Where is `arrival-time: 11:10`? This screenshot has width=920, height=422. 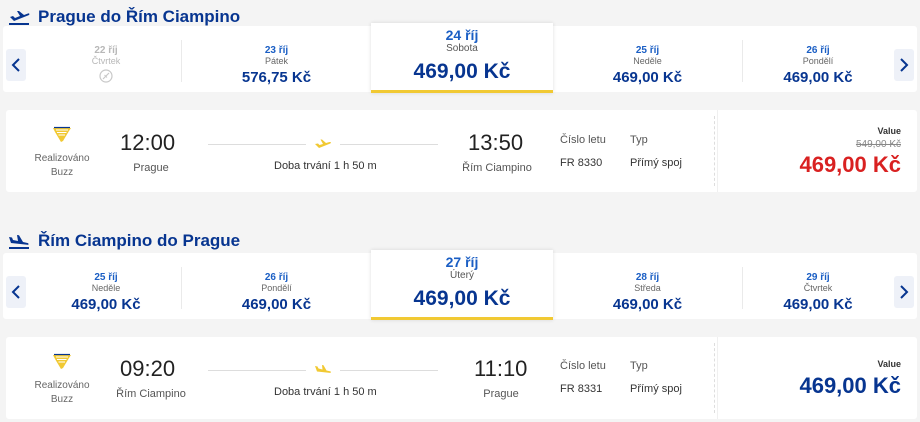
arrival-time: 11:10 is located at coordinates (501, 368).